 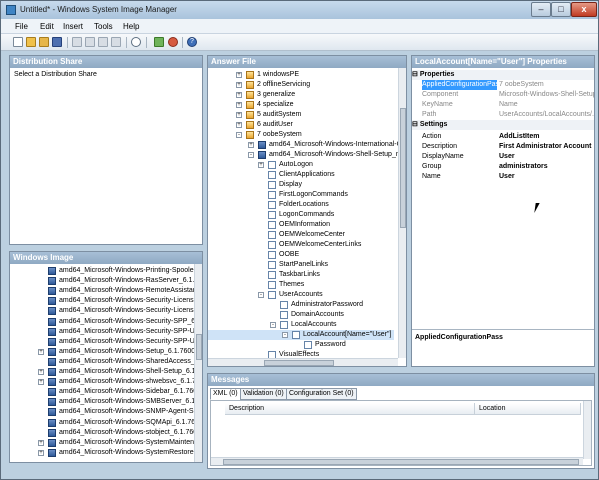 What do you see at coordinates (301, 305) in the screenshot?
I see `setting-item: AdministratorPassword` at bounding box center [301, 305].